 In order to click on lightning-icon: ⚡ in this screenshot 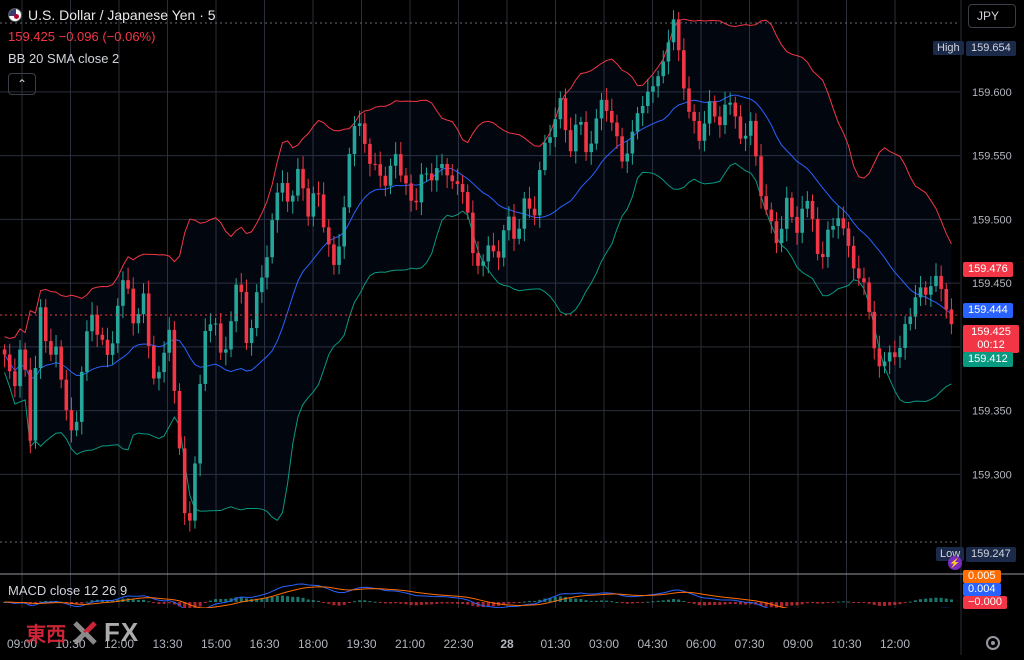, I will do `click(955, 563)`.